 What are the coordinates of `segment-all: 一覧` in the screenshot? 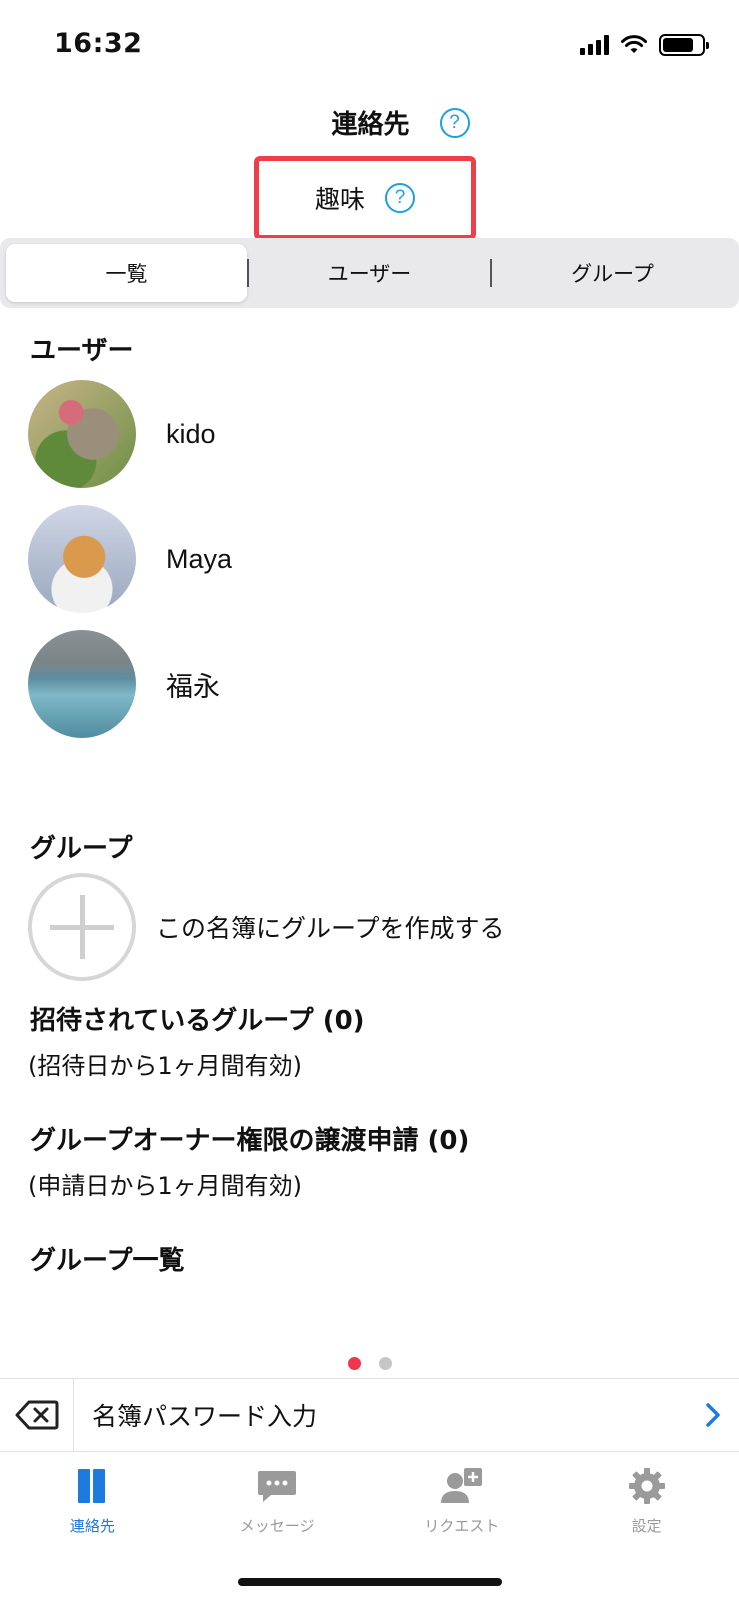 It's located at (126, 273).